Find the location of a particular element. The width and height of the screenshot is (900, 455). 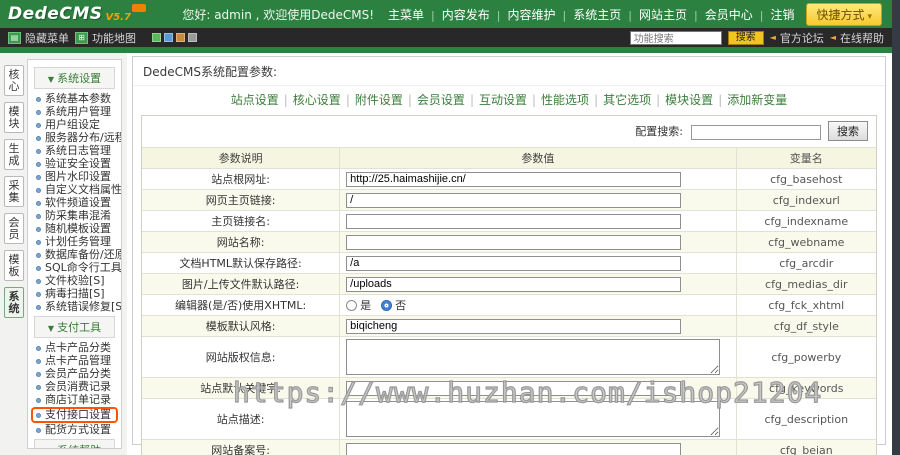

param-varname: cfg_indexname is located at coordinates (806, 221).